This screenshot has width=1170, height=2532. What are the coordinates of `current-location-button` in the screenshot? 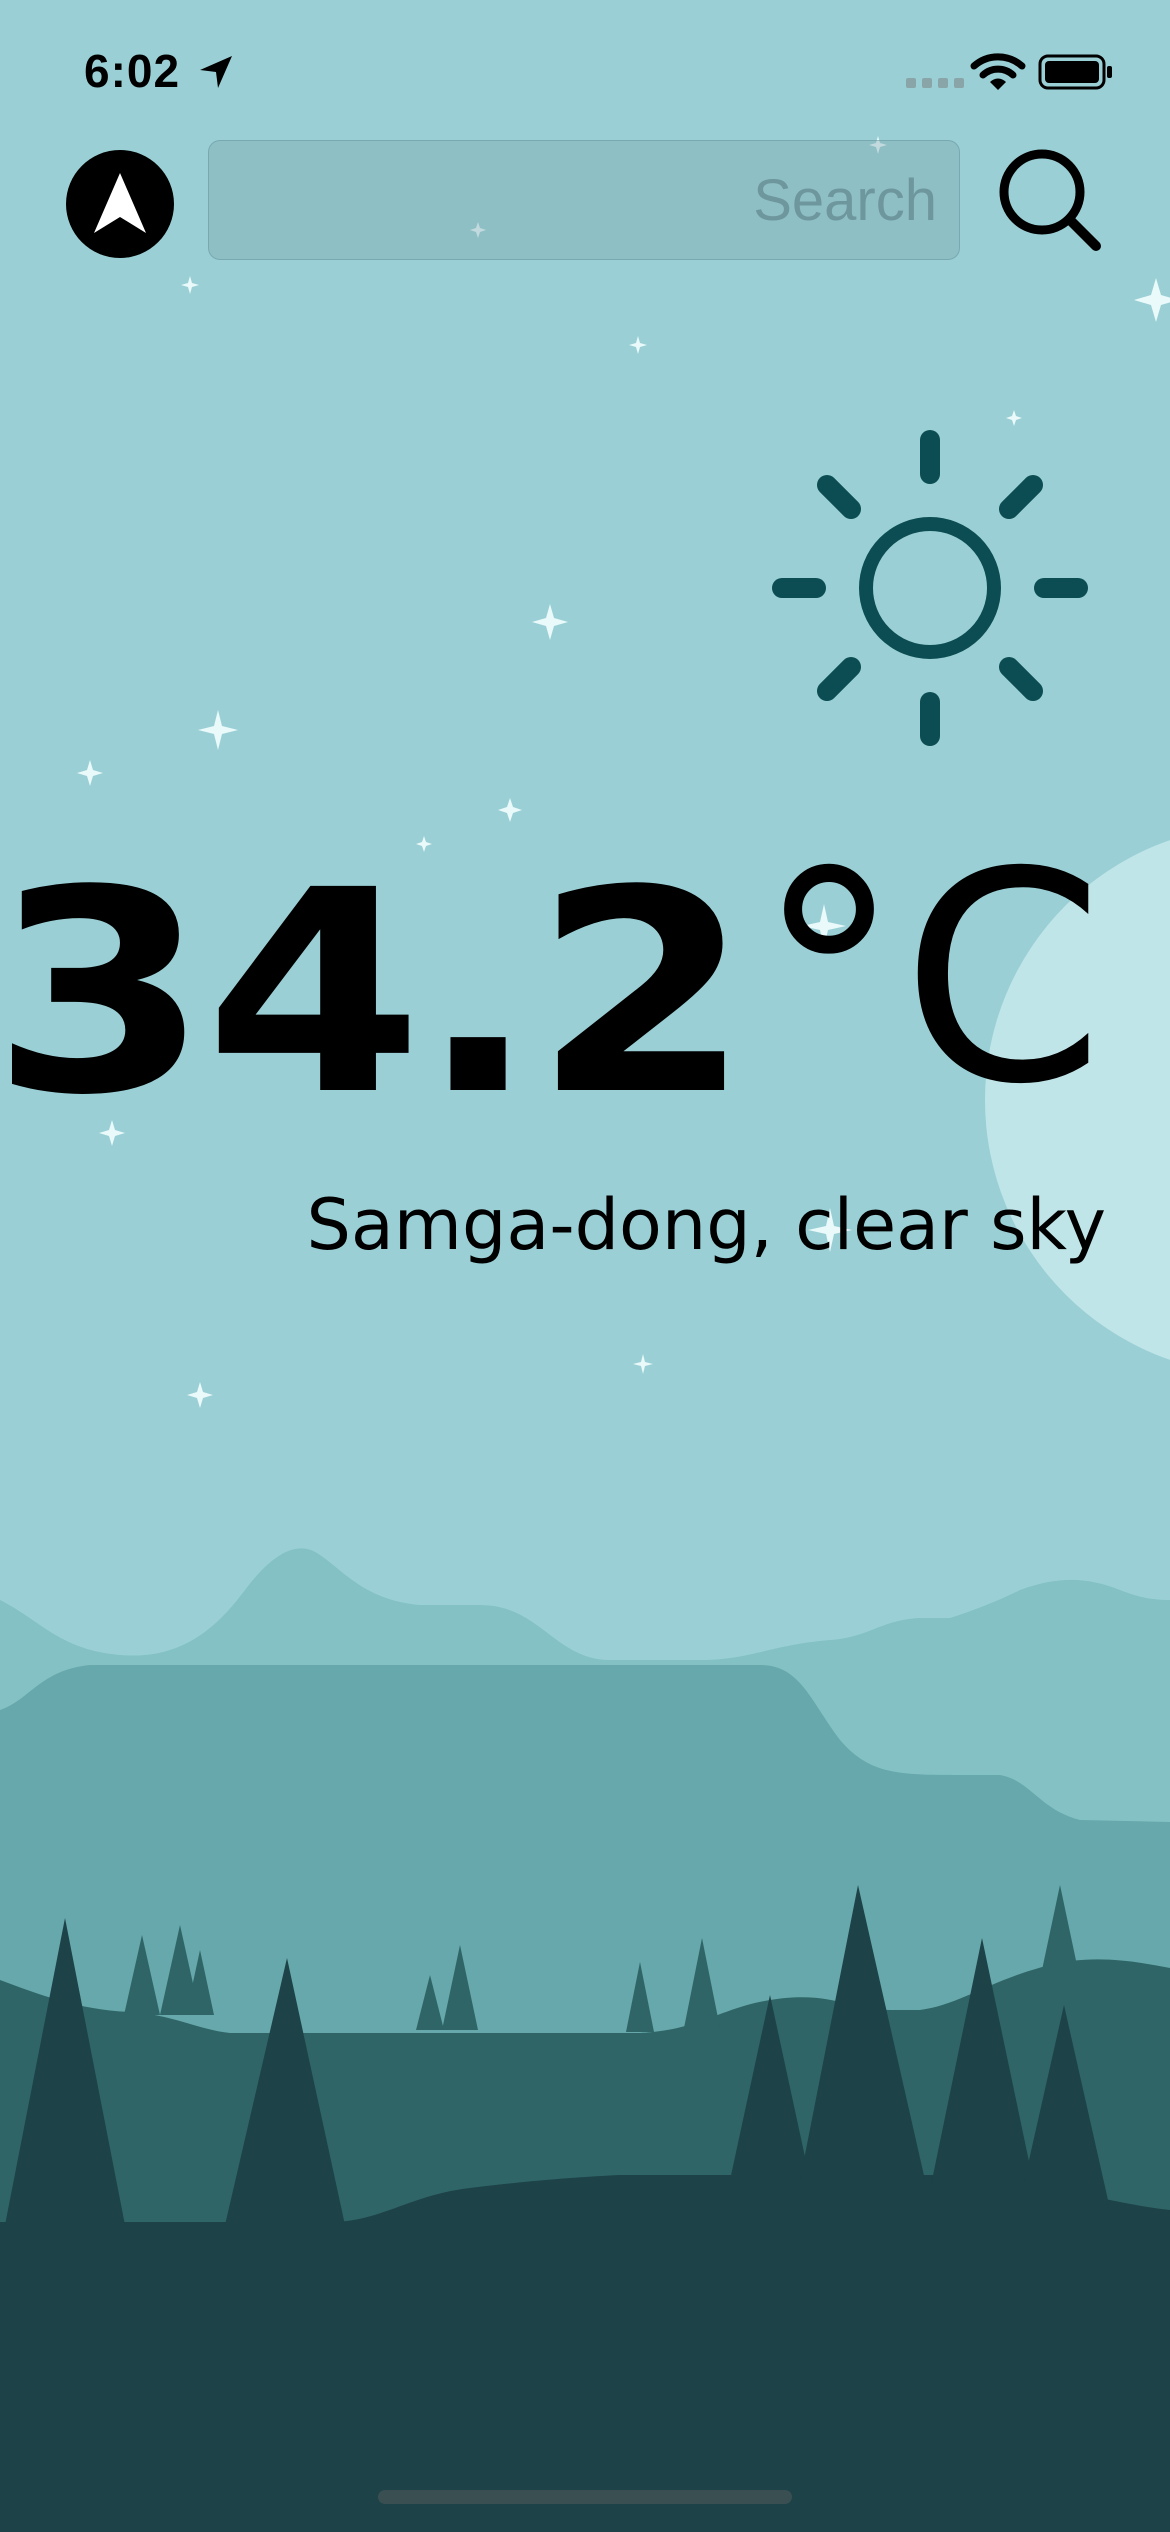 It's located at (120, 204).